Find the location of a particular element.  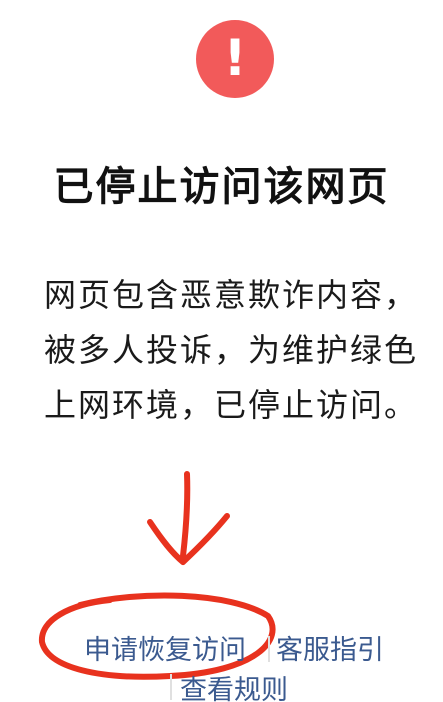

service-guide-link: 客服指引 is located at coordinates (330, 647).